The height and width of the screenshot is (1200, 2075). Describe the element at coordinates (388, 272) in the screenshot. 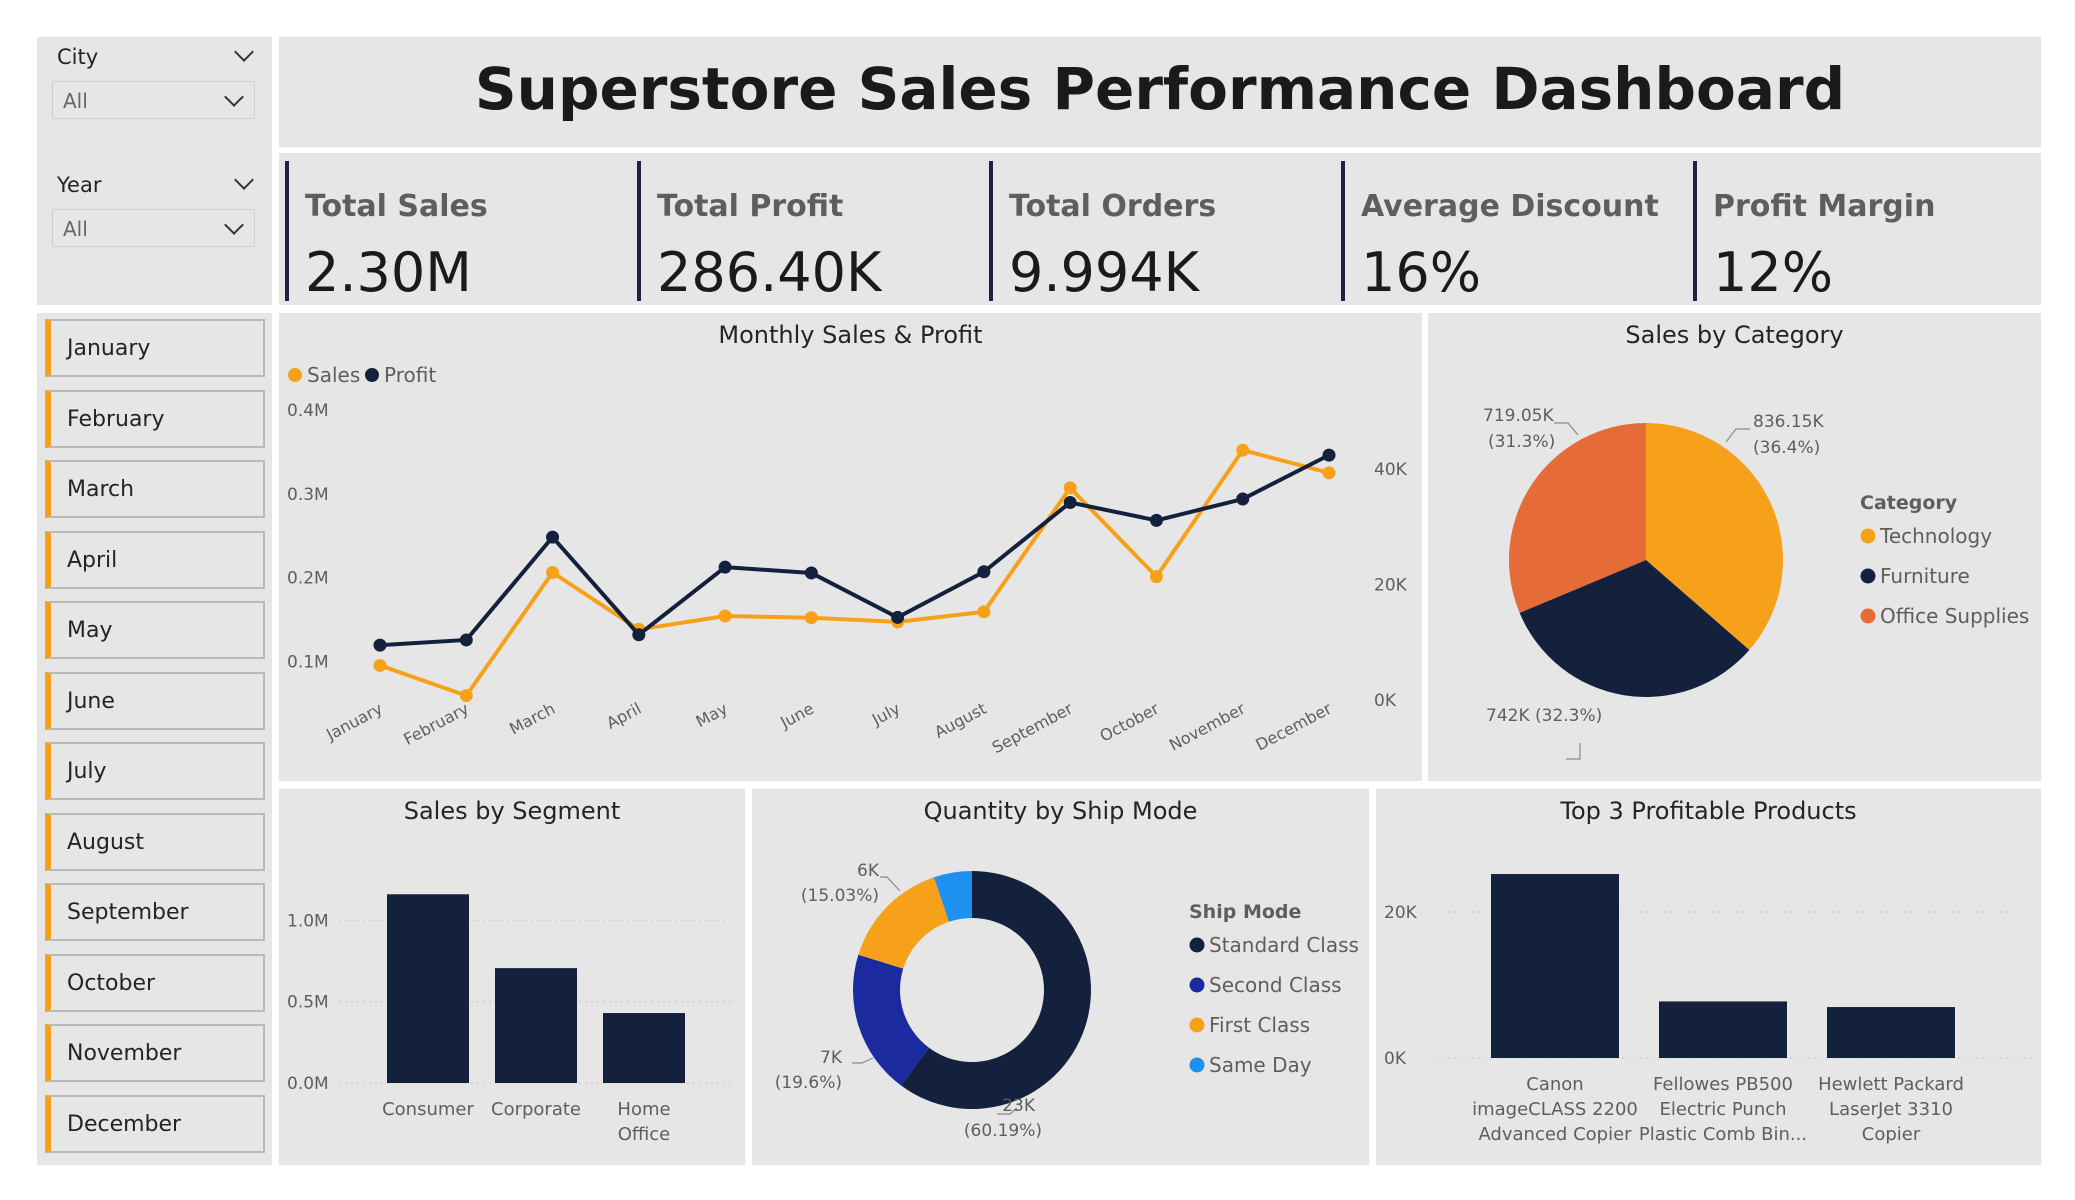

I see `kpi-value: 2.30M` at that location.